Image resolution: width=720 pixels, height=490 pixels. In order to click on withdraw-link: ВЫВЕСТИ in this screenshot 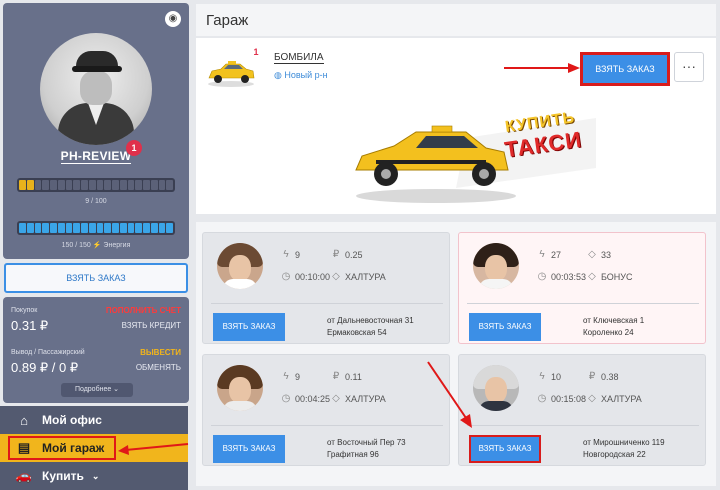, I will do `click(160, 352)`.